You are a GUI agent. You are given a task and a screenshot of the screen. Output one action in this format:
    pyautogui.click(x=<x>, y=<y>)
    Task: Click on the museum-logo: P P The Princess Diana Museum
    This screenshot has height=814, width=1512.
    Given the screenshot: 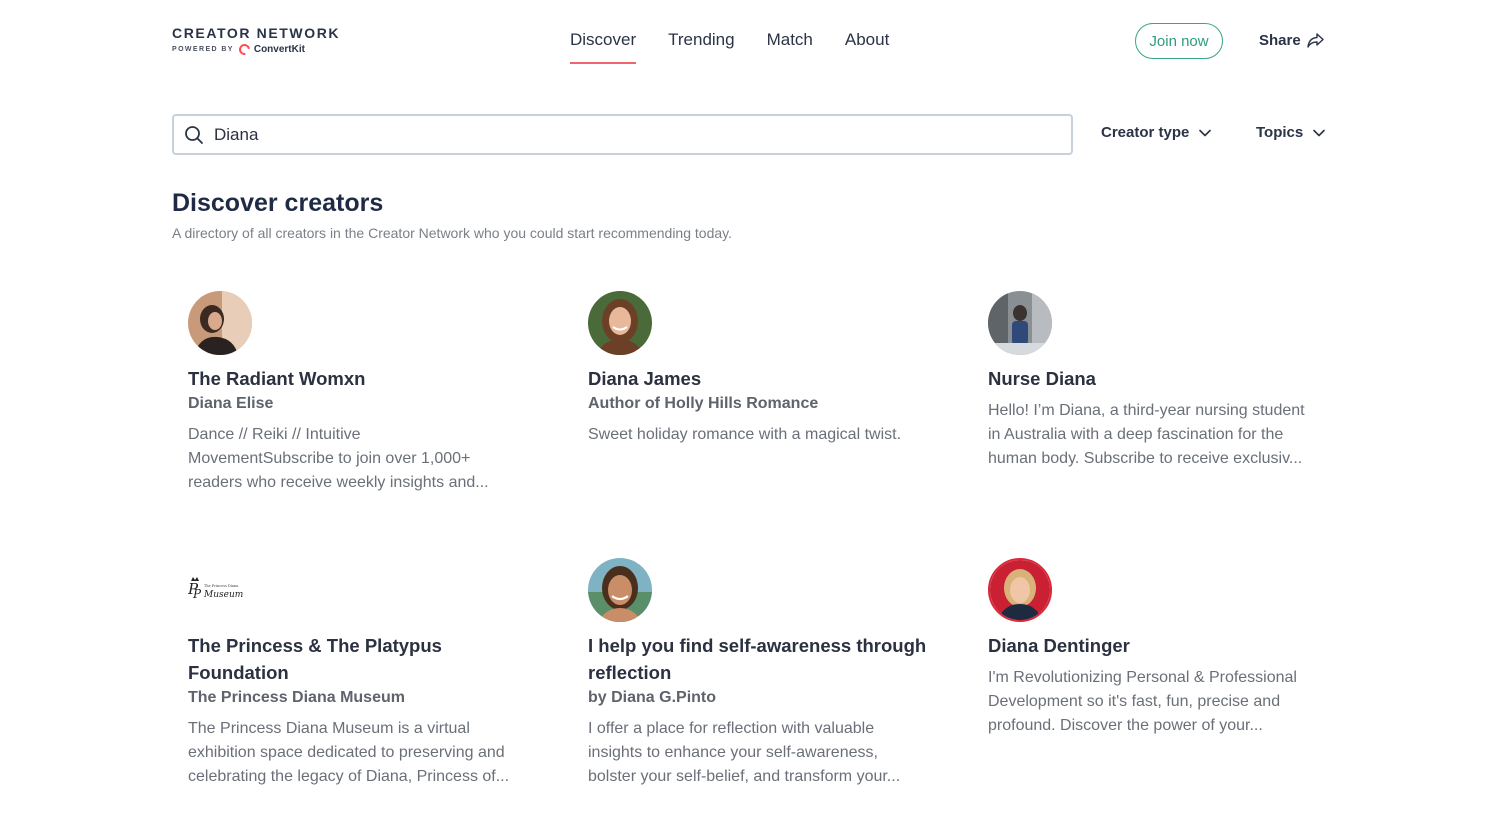 What is the action you would take?
    pyautogui.click(x=220, y=590)
    